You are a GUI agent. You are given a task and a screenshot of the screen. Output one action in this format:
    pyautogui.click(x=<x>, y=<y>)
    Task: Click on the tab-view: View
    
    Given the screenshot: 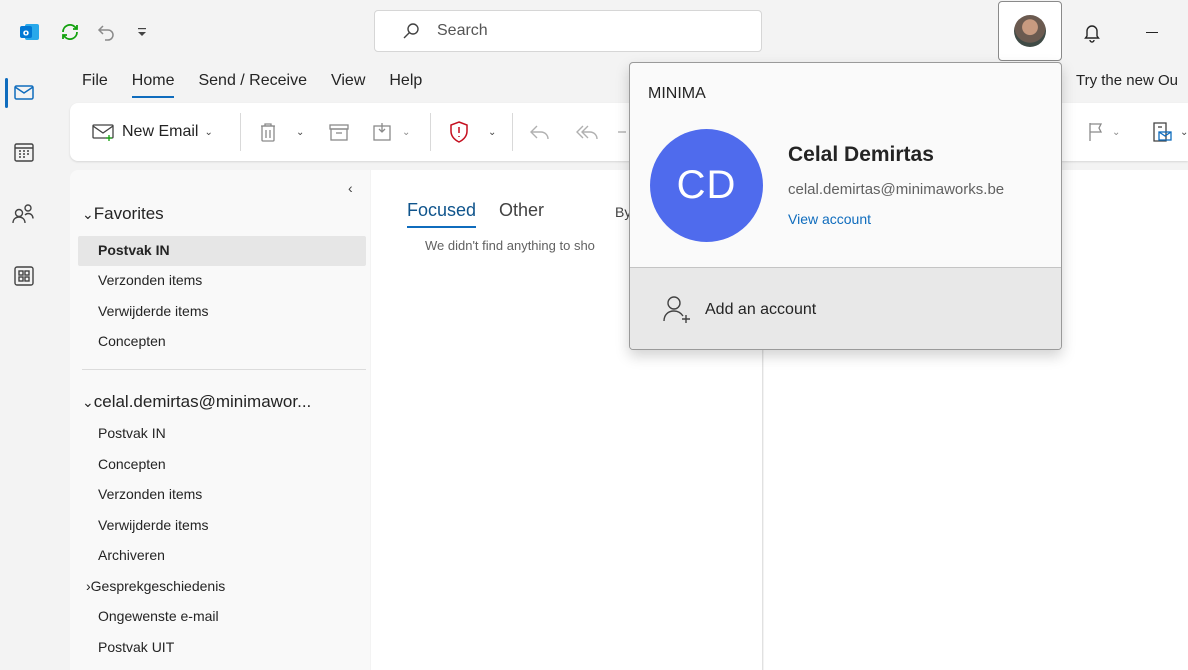 What is the action you would take?
    pyautogui.click(x=348, y=81)
    